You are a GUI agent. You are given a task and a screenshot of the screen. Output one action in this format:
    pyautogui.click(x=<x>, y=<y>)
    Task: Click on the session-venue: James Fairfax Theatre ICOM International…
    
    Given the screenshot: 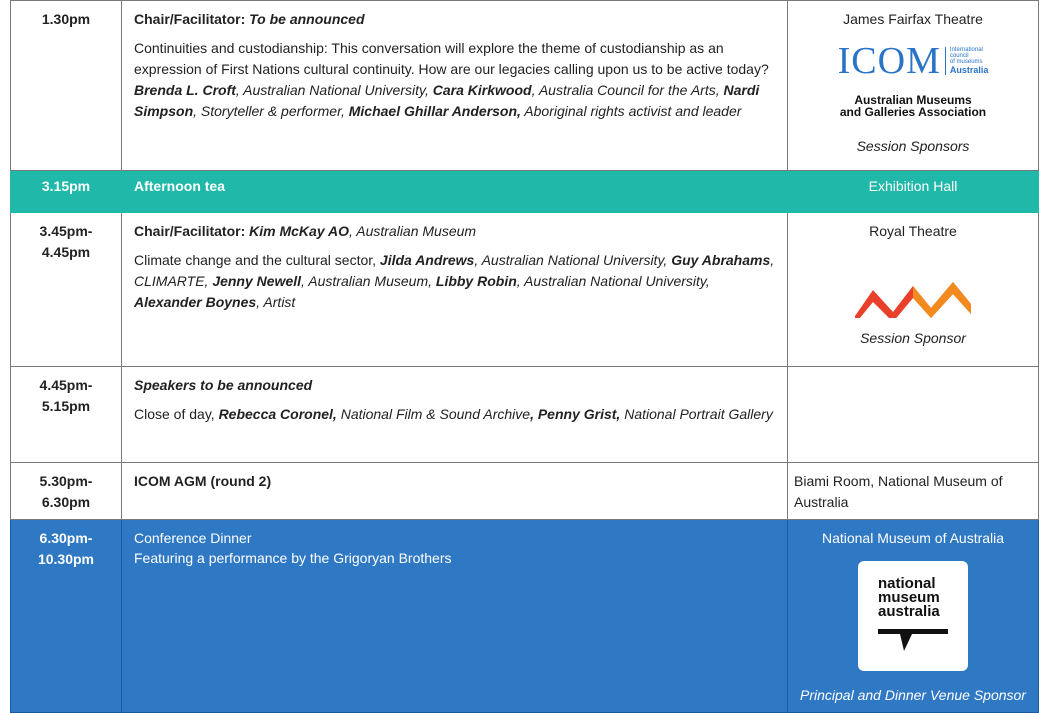 What is the action you would take?
    pyautogui.click(x=913, y=85)
    